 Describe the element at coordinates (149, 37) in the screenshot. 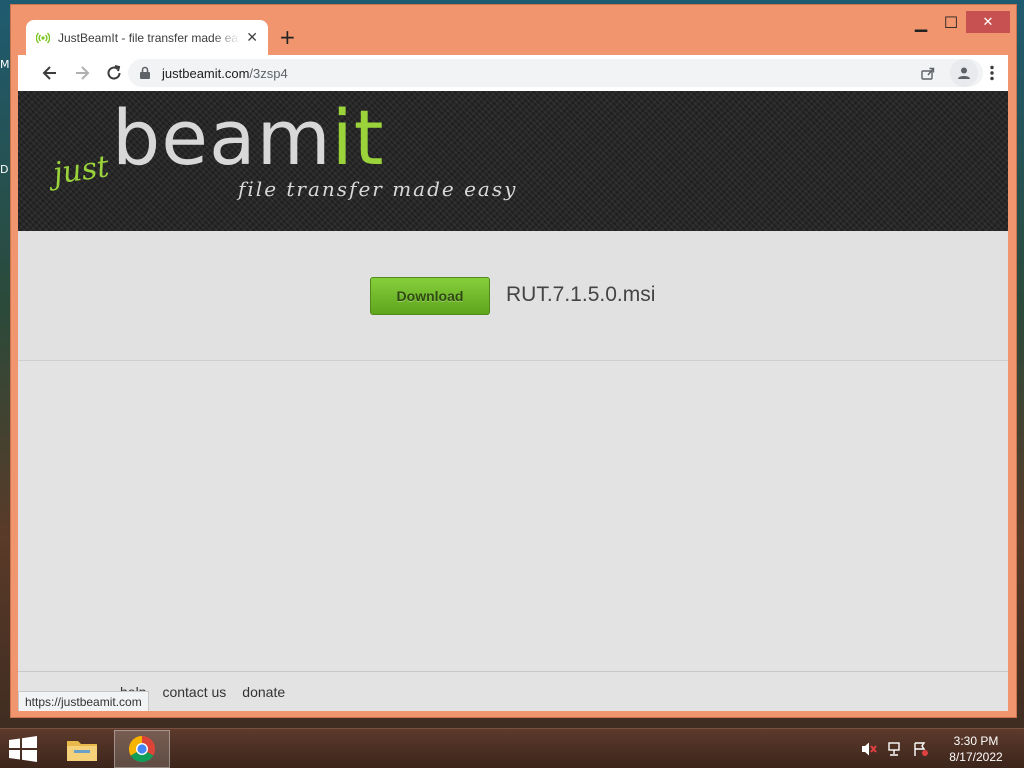

I see `tab-title: JustBeamIt - file transfer made easy` at that location.